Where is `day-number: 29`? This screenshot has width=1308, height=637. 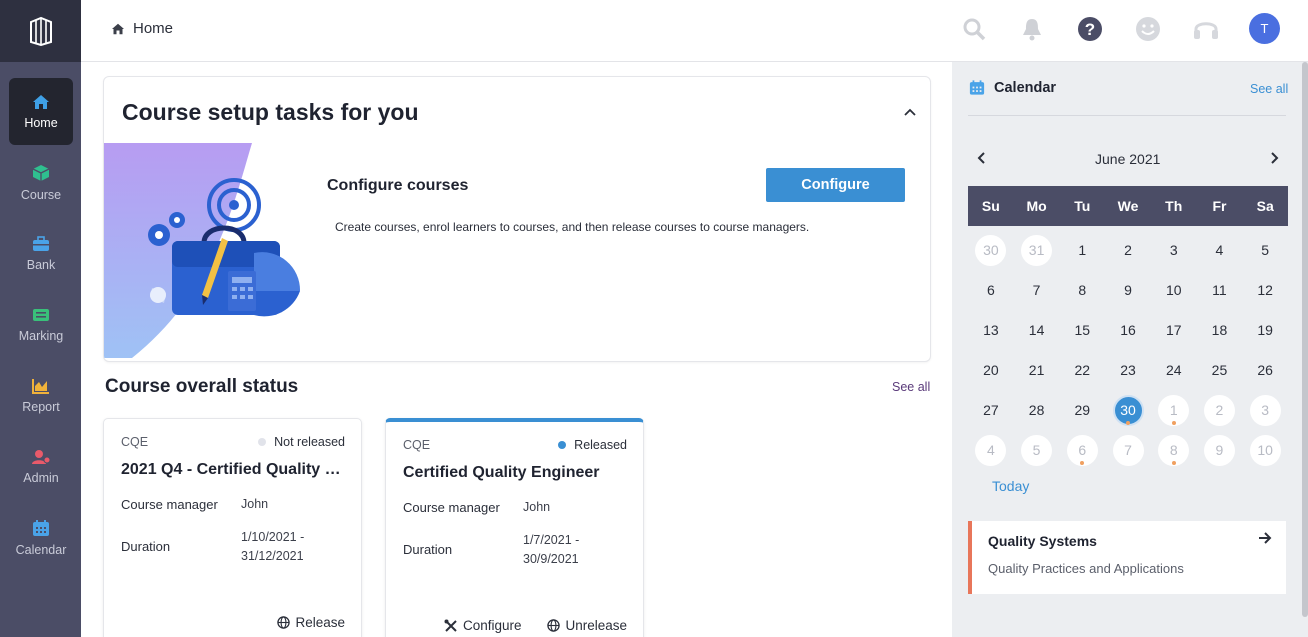
day-number: 29 is located at coordinates (1082, 410).